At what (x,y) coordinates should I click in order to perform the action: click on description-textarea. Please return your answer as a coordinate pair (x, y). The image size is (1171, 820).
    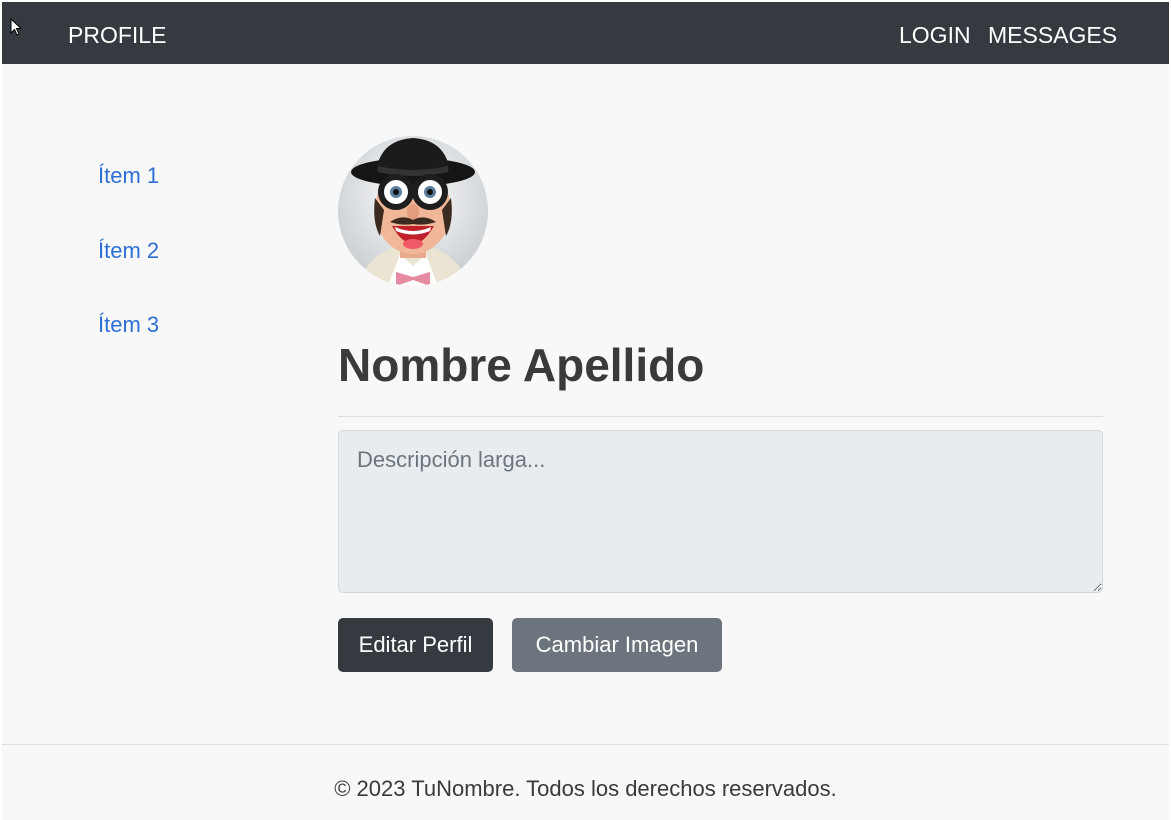
    Looking at the image, I should click on (720, 511).